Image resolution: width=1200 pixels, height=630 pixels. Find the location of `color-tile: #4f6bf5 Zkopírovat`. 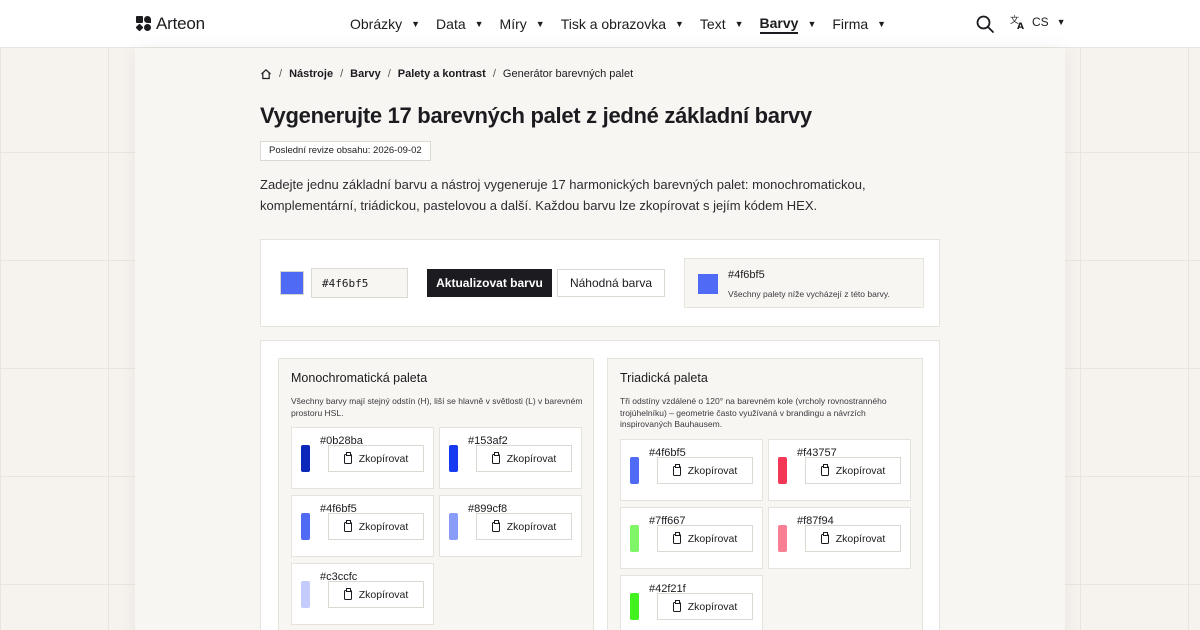

color-tile: #4f6bf5 Zkopírovat is located at coordinates (691, 470).